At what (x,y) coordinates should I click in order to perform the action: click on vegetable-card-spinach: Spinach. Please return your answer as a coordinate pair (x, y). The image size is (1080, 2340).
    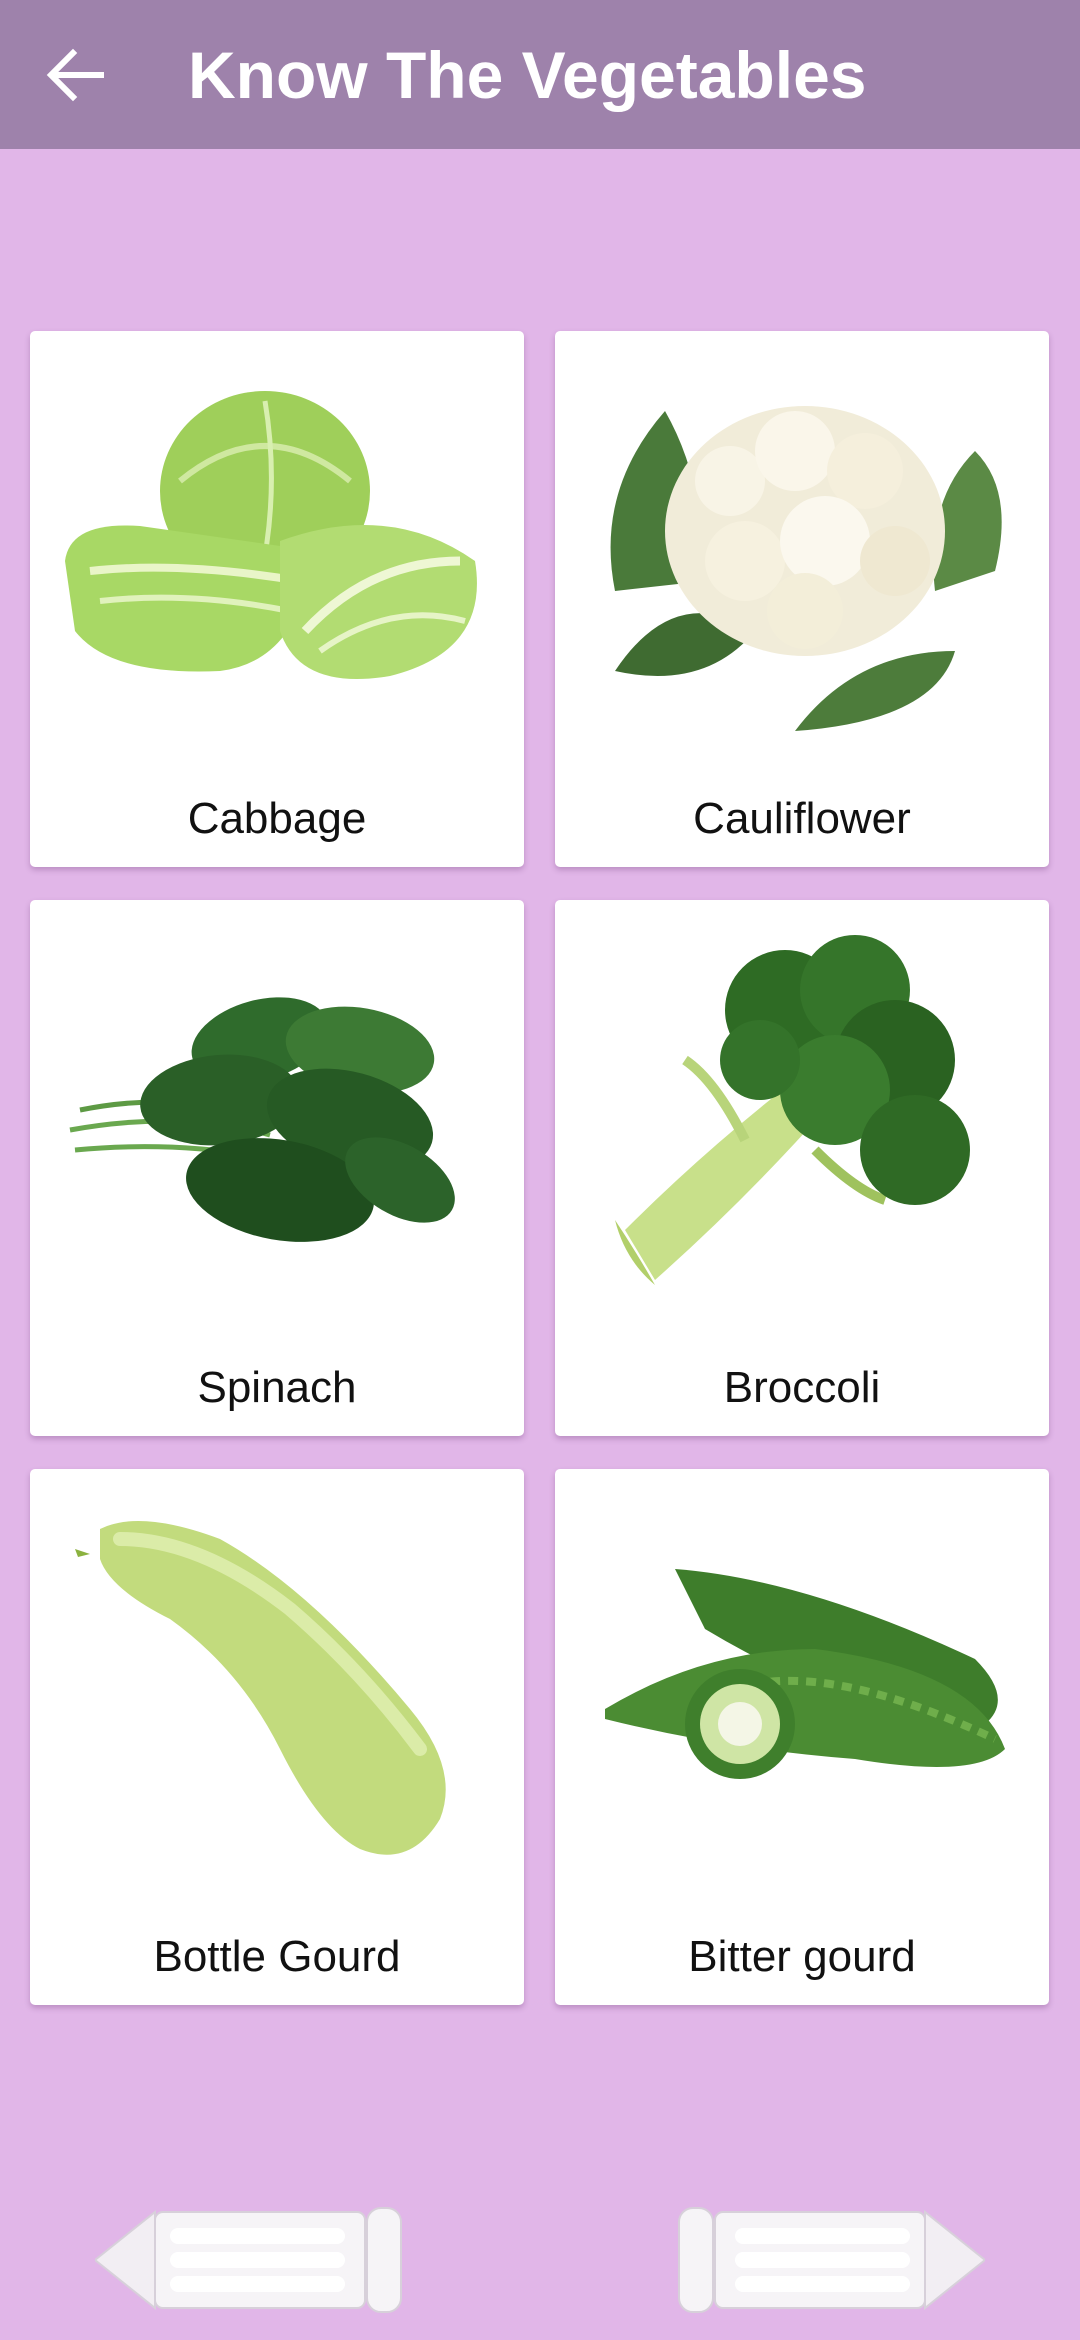
    Looking at the image, I should click on (277, 1168).